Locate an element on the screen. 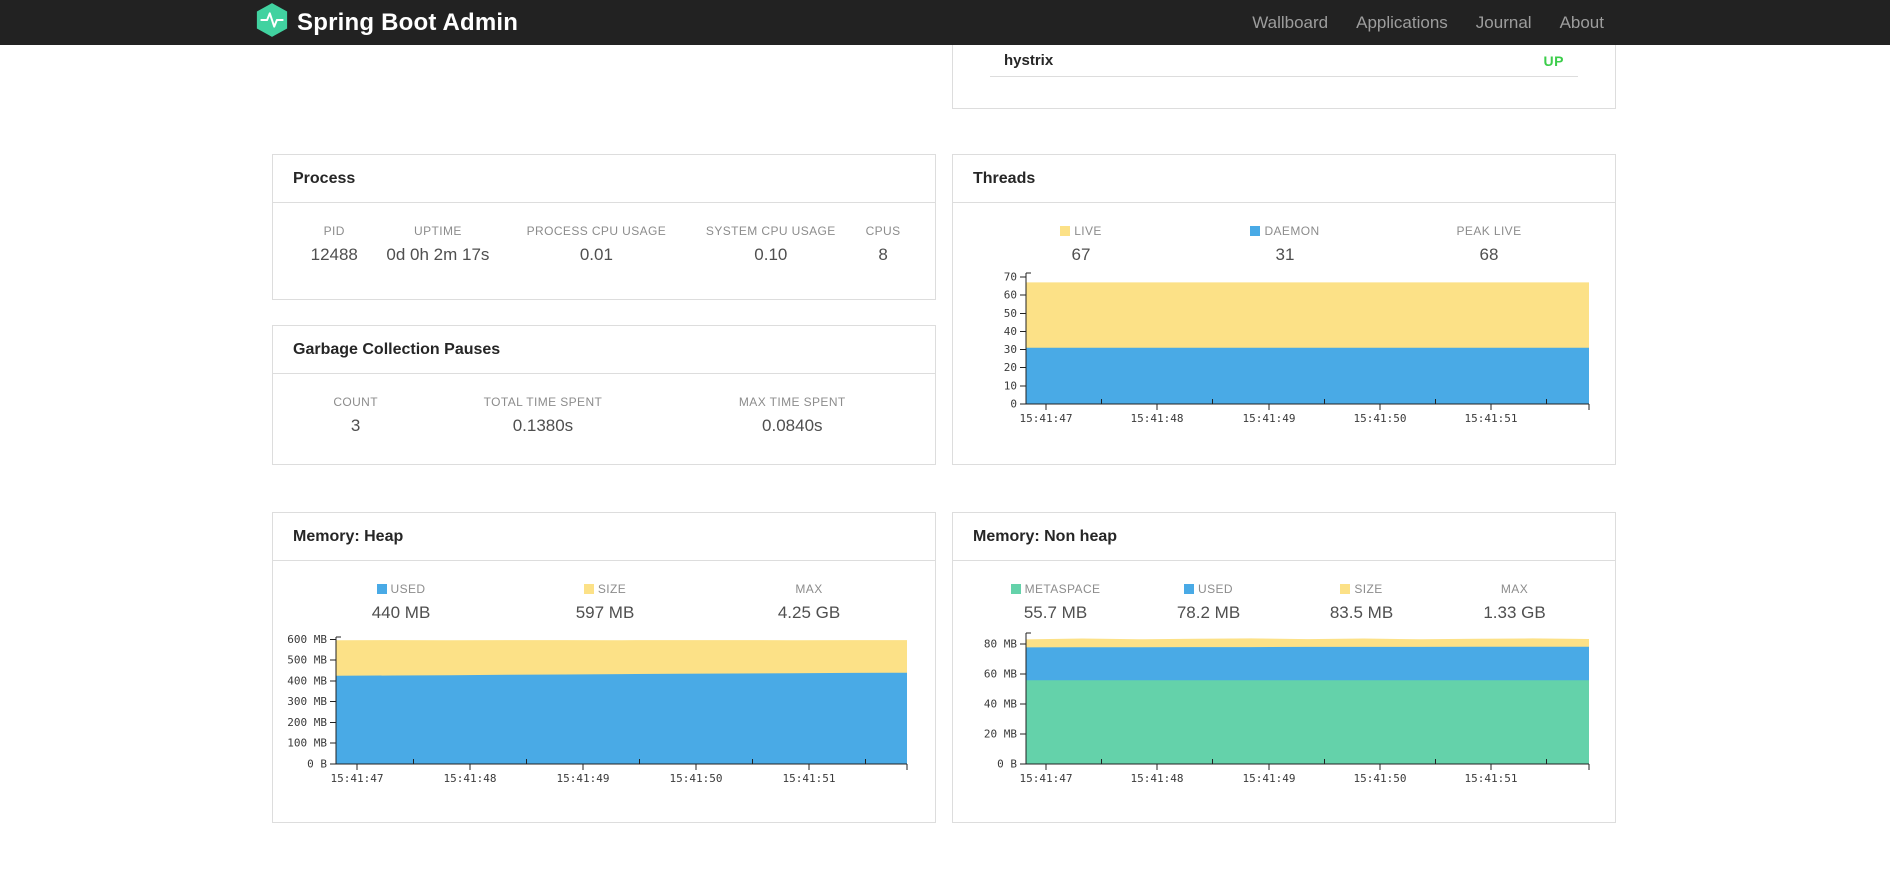 The image size is (1890, 892). heap-card-title: Memory: Heap is located at coordinates (604, 537).